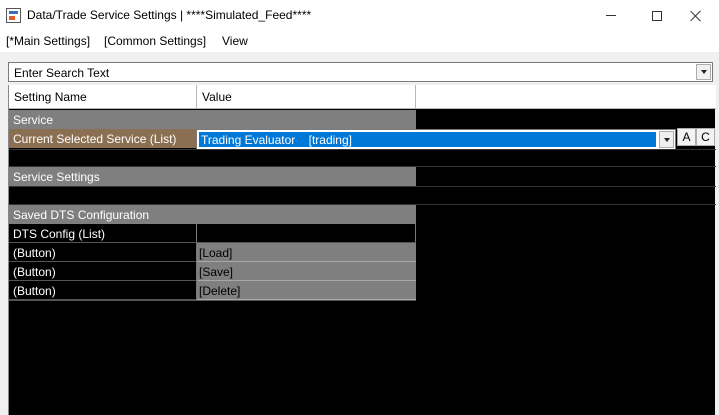  Describe the element at coordinates (686, 137) in the screenshot. I see `service-a-button: A` at that location.